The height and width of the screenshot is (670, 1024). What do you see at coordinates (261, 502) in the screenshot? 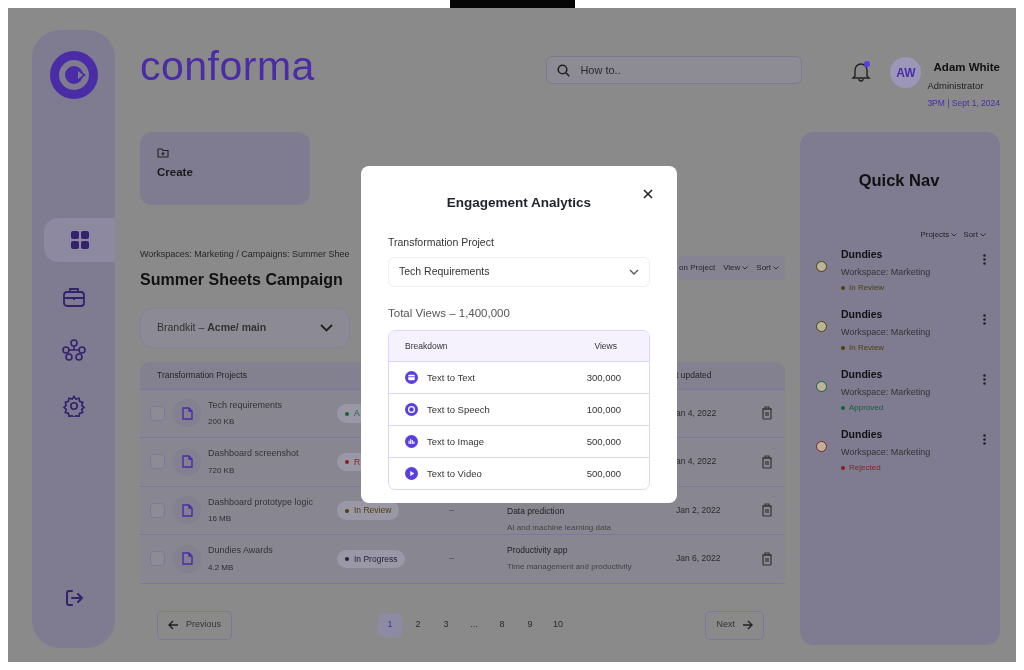
I see `file-name: Dashboard prototype logic` at bounding box center [261, 502].